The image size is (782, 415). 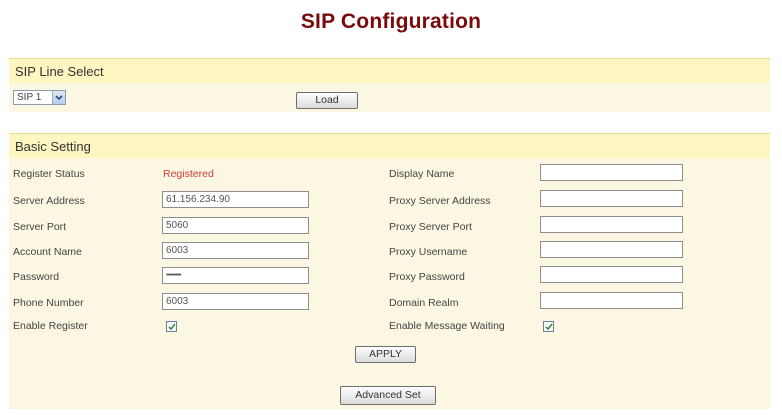 What do you see at coordinates (188, 174) in the screenshot?
I see `register-status-value: Registered` at bounding box center [188, 174].